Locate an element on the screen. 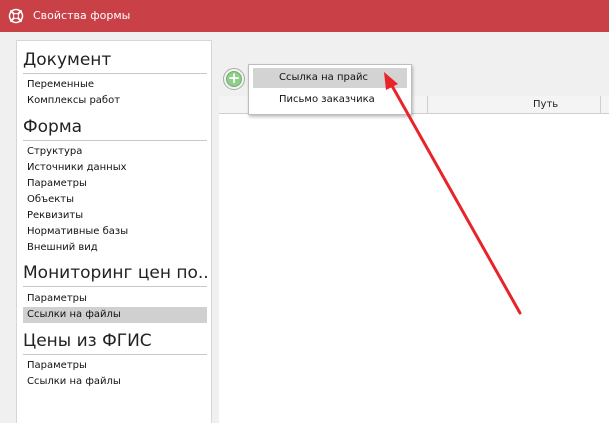 This screenshot has height=423, width=609. menu-item-price-link: Ссылка на прайс is located at coordinates (330, 78).